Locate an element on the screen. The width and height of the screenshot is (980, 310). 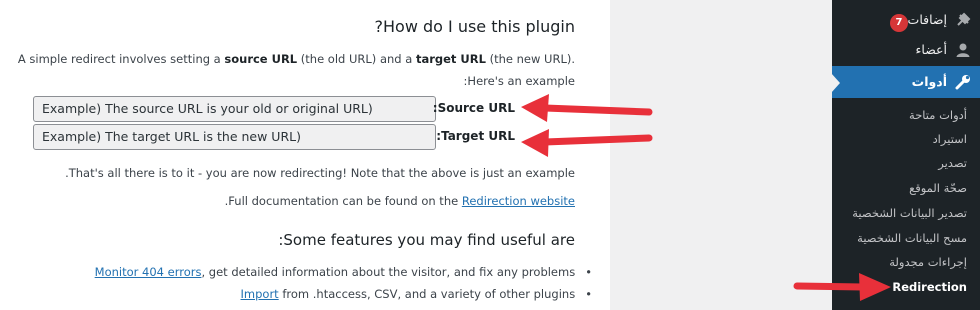
intro-target-url: target URL is located at coordinates (450, 59).